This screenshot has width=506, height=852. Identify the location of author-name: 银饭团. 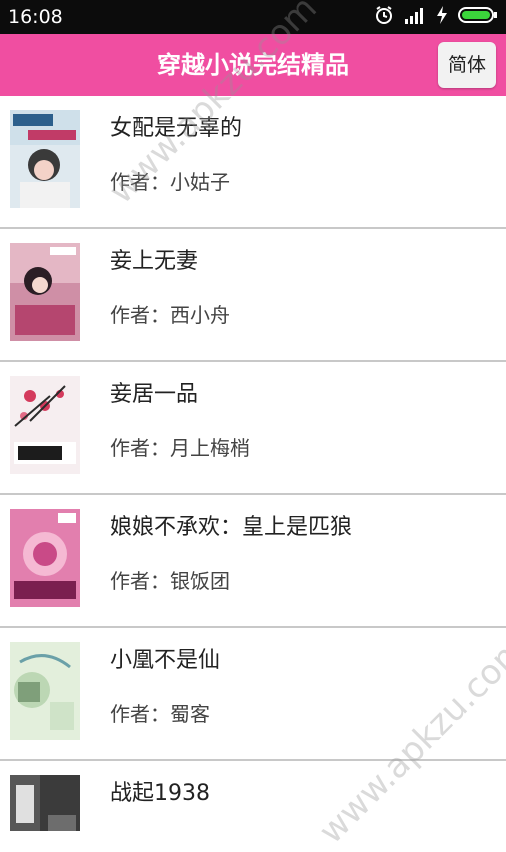
(200, 581).